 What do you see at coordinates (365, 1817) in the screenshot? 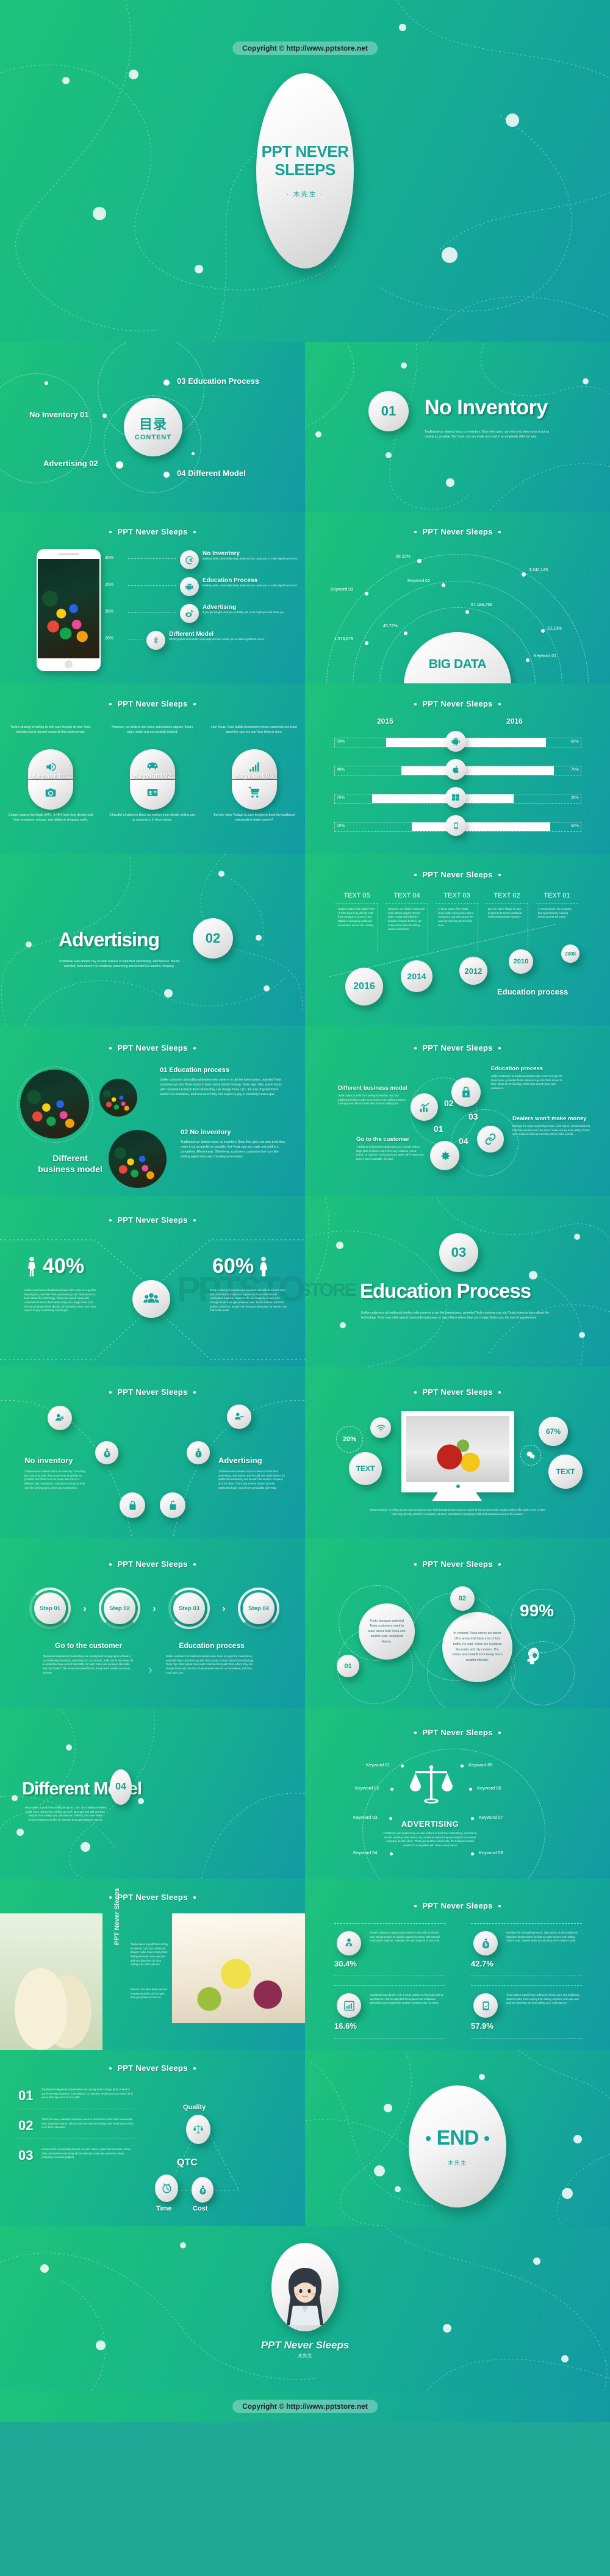
I see `scales-keyword-left: Keyword 03` at bounding box center [365, 1817].